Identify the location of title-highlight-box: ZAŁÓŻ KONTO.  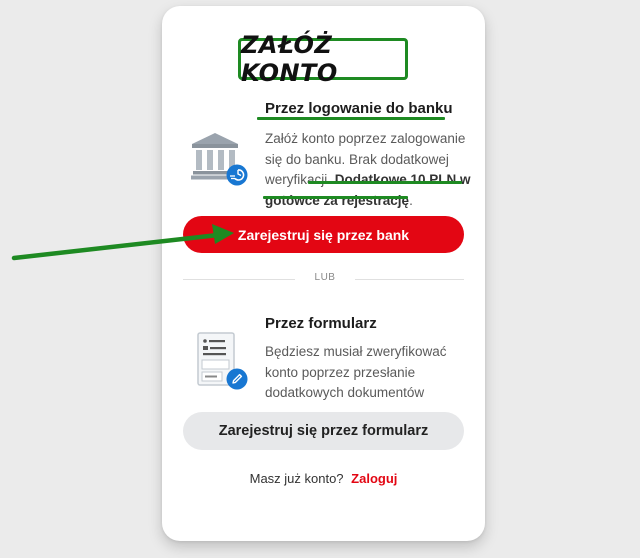
(323, 59).